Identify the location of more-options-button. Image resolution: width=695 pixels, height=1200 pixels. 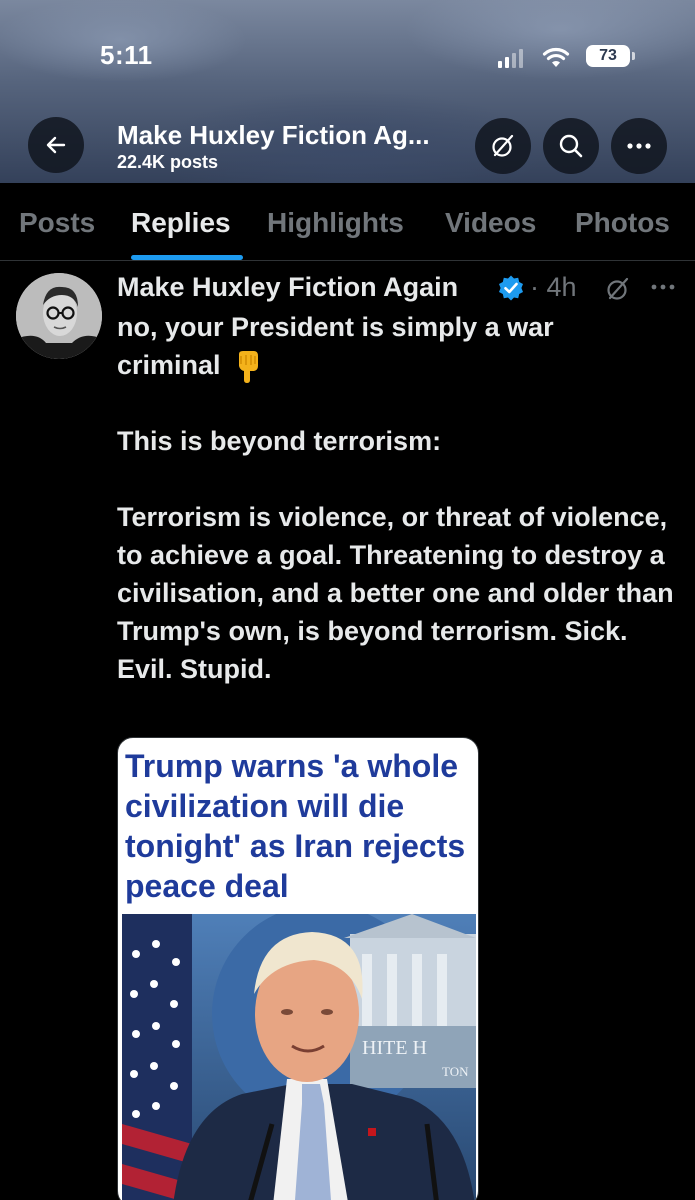
(639, 146).